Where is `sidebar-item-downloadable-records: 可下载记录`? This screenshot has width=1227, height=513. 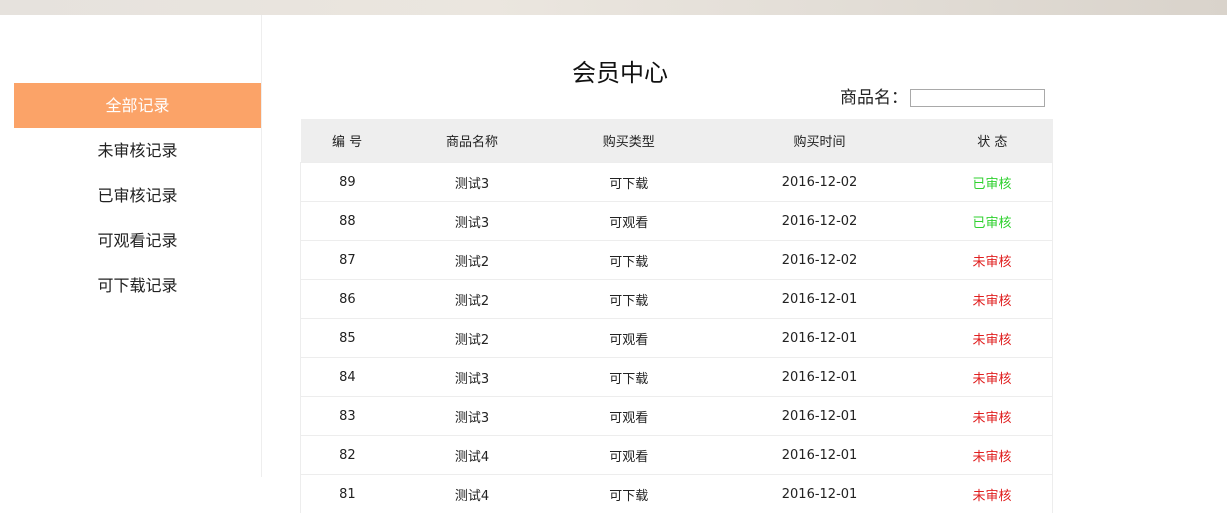 sidebar-item-downloadable-records: 可下载记录 is located at coordinates (137, 285).